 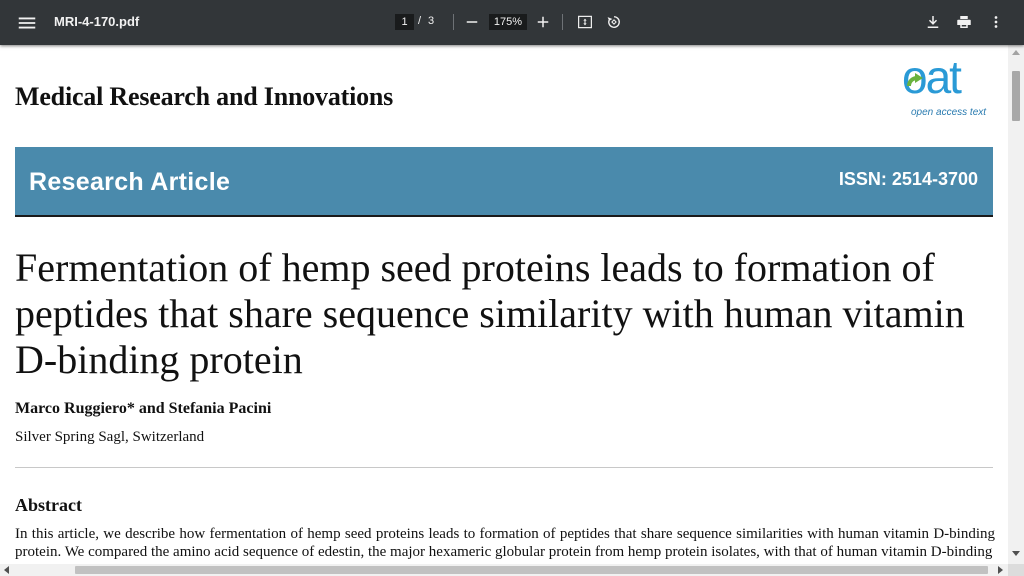 I want to click on scrollbar-corner, so click(x=1016, y=570).